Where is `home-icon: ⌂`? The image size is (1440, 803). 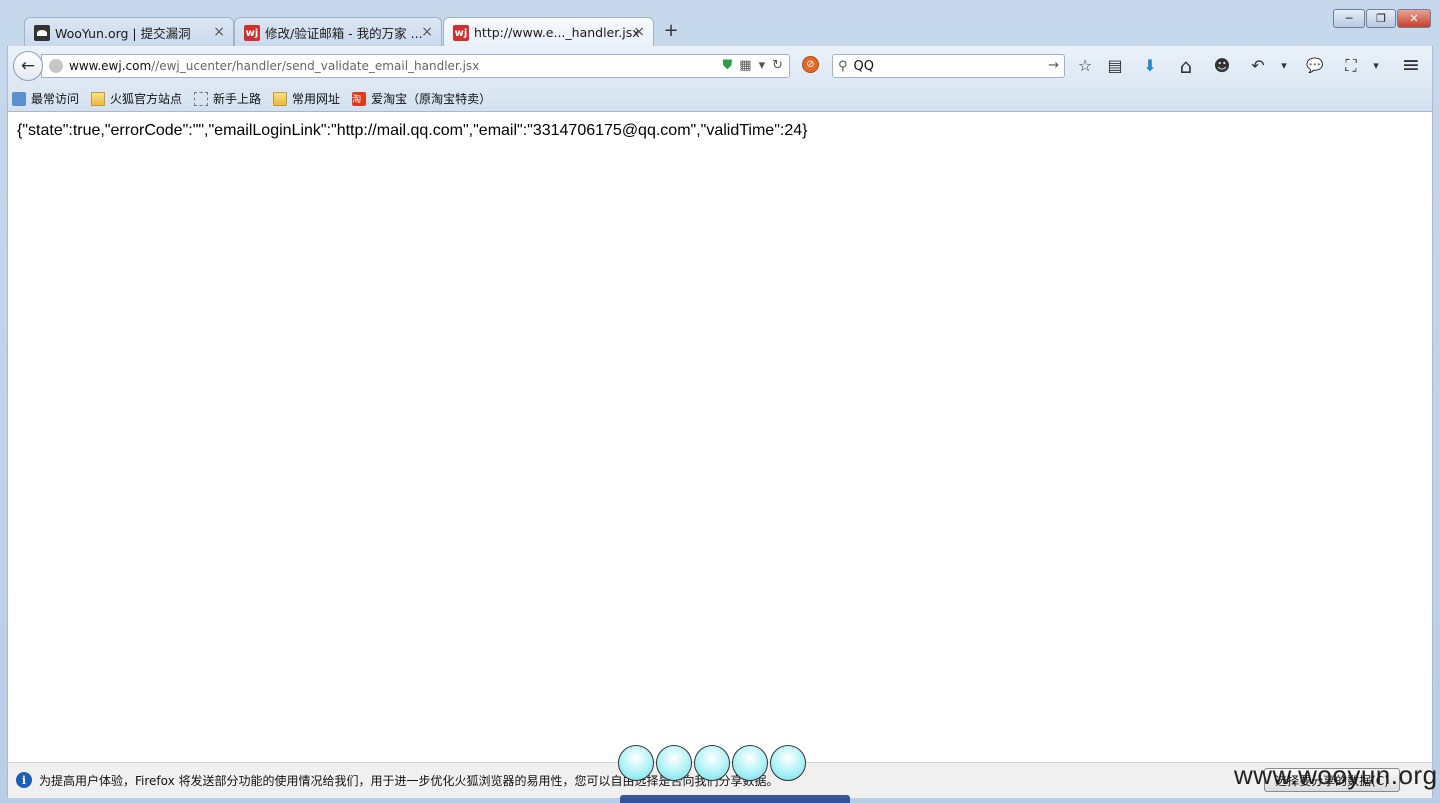
home-icon: ⌂ is located at coordinates (1186, 66).